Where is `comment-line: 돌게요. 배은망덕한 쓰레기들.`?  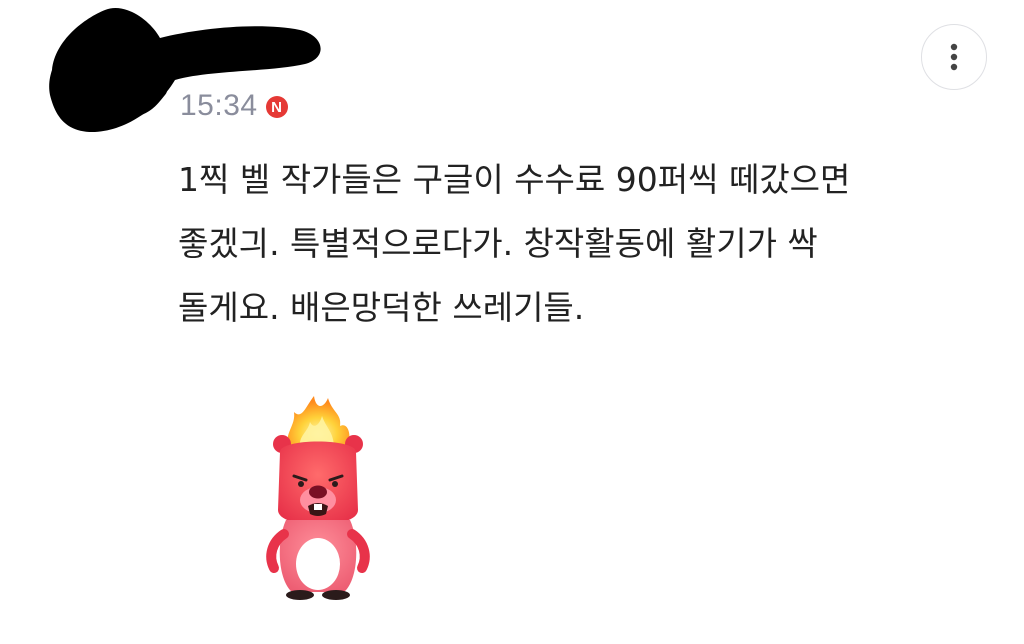 comment-line: 돌게요. 배은망덕한 쓰레기들. is located at coordinates (381, 307).